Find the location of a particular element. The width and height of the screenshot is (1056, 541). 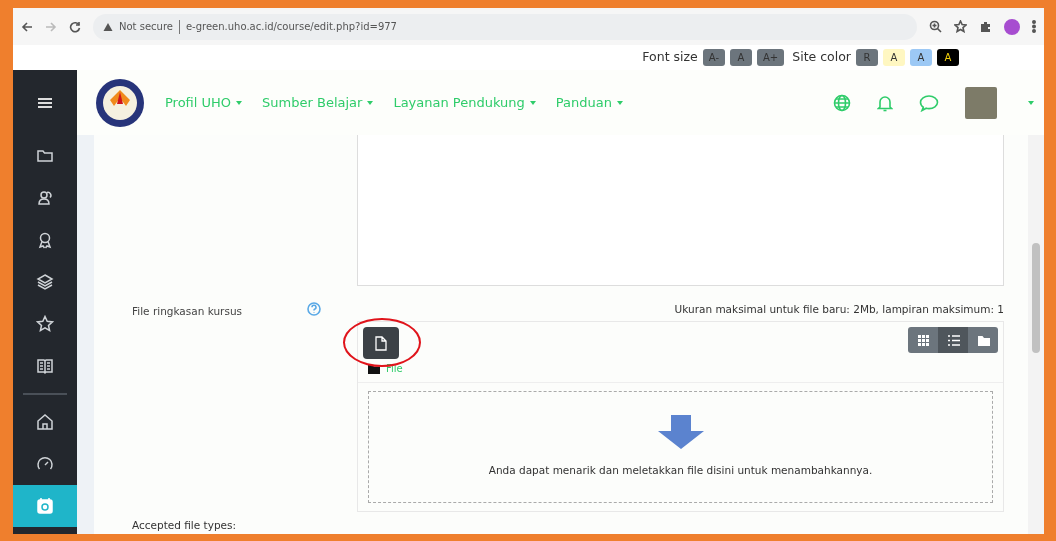

book-icon is located at coordinates (45, 366).